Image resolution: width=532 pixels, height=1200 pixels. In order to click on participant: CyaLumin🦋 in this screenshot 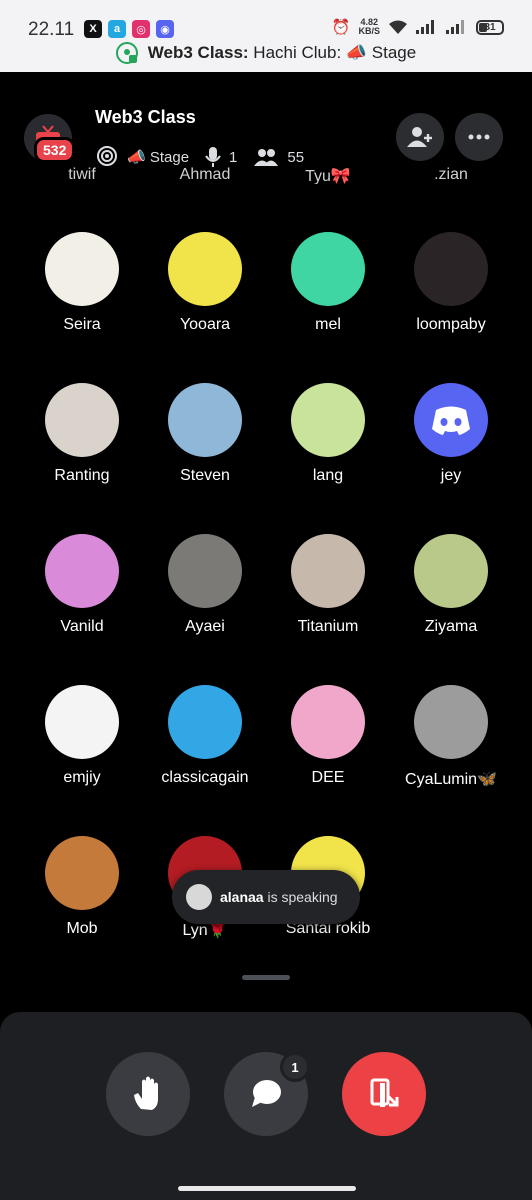, I will do `click(451, 737)`.